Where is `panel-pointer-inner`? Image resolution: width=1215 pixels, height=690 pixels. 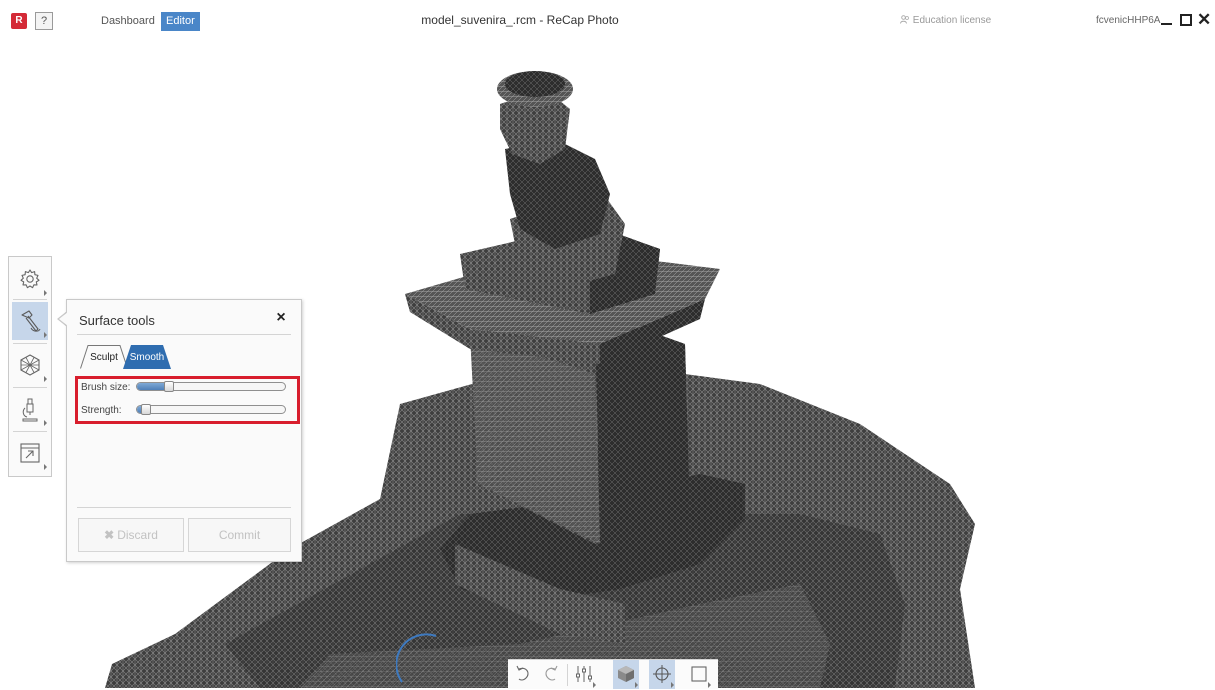 panel-pointer-inner is located at coordinates (63, 319).